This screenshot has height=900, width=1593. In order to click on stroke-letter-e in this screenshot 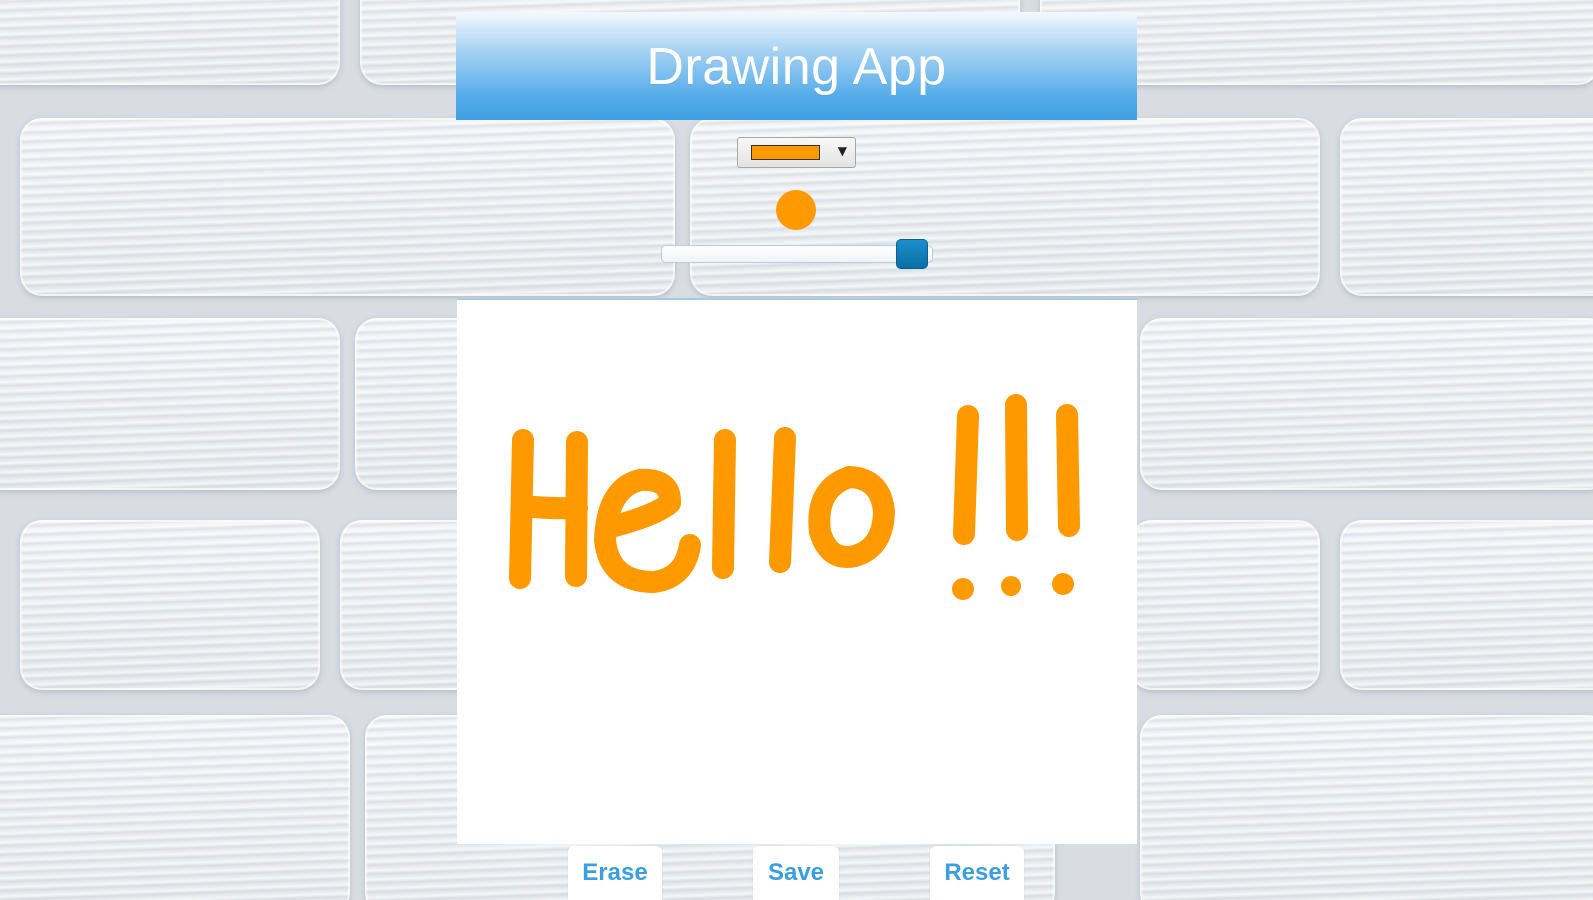, I will do `click(647, 530)`.